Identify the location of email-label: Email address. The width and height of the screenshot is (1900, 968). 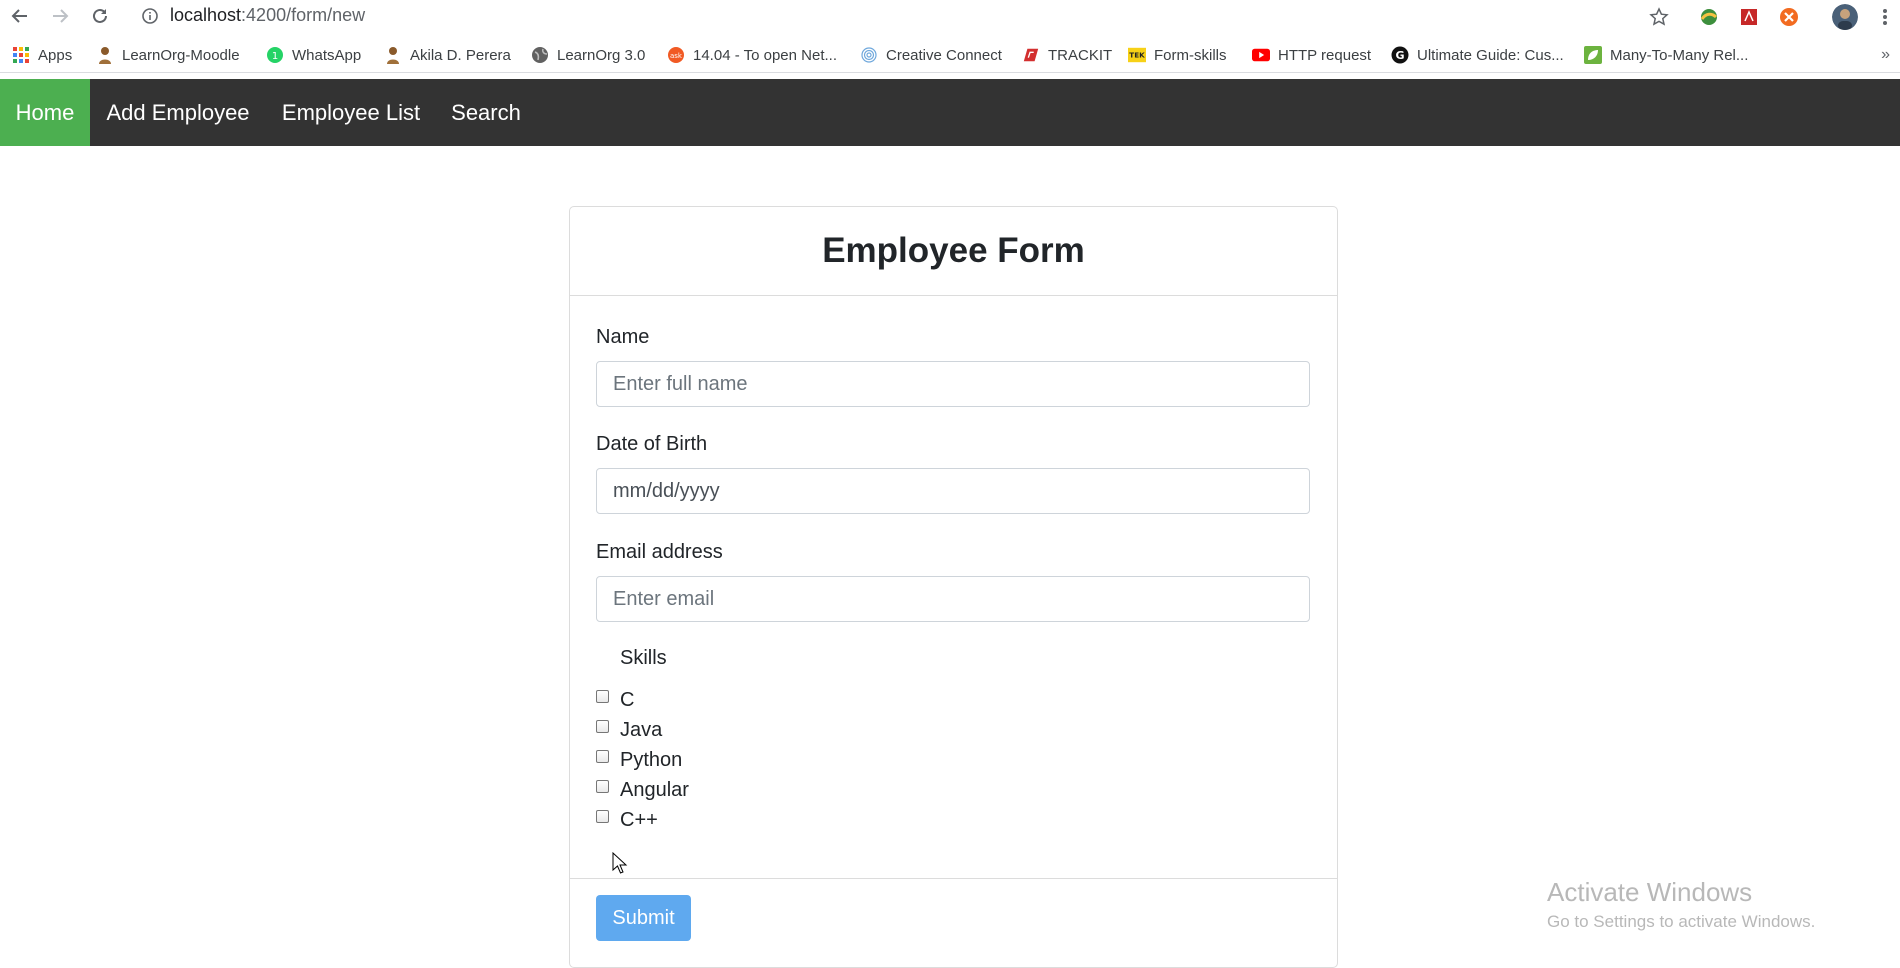
(659, 552).